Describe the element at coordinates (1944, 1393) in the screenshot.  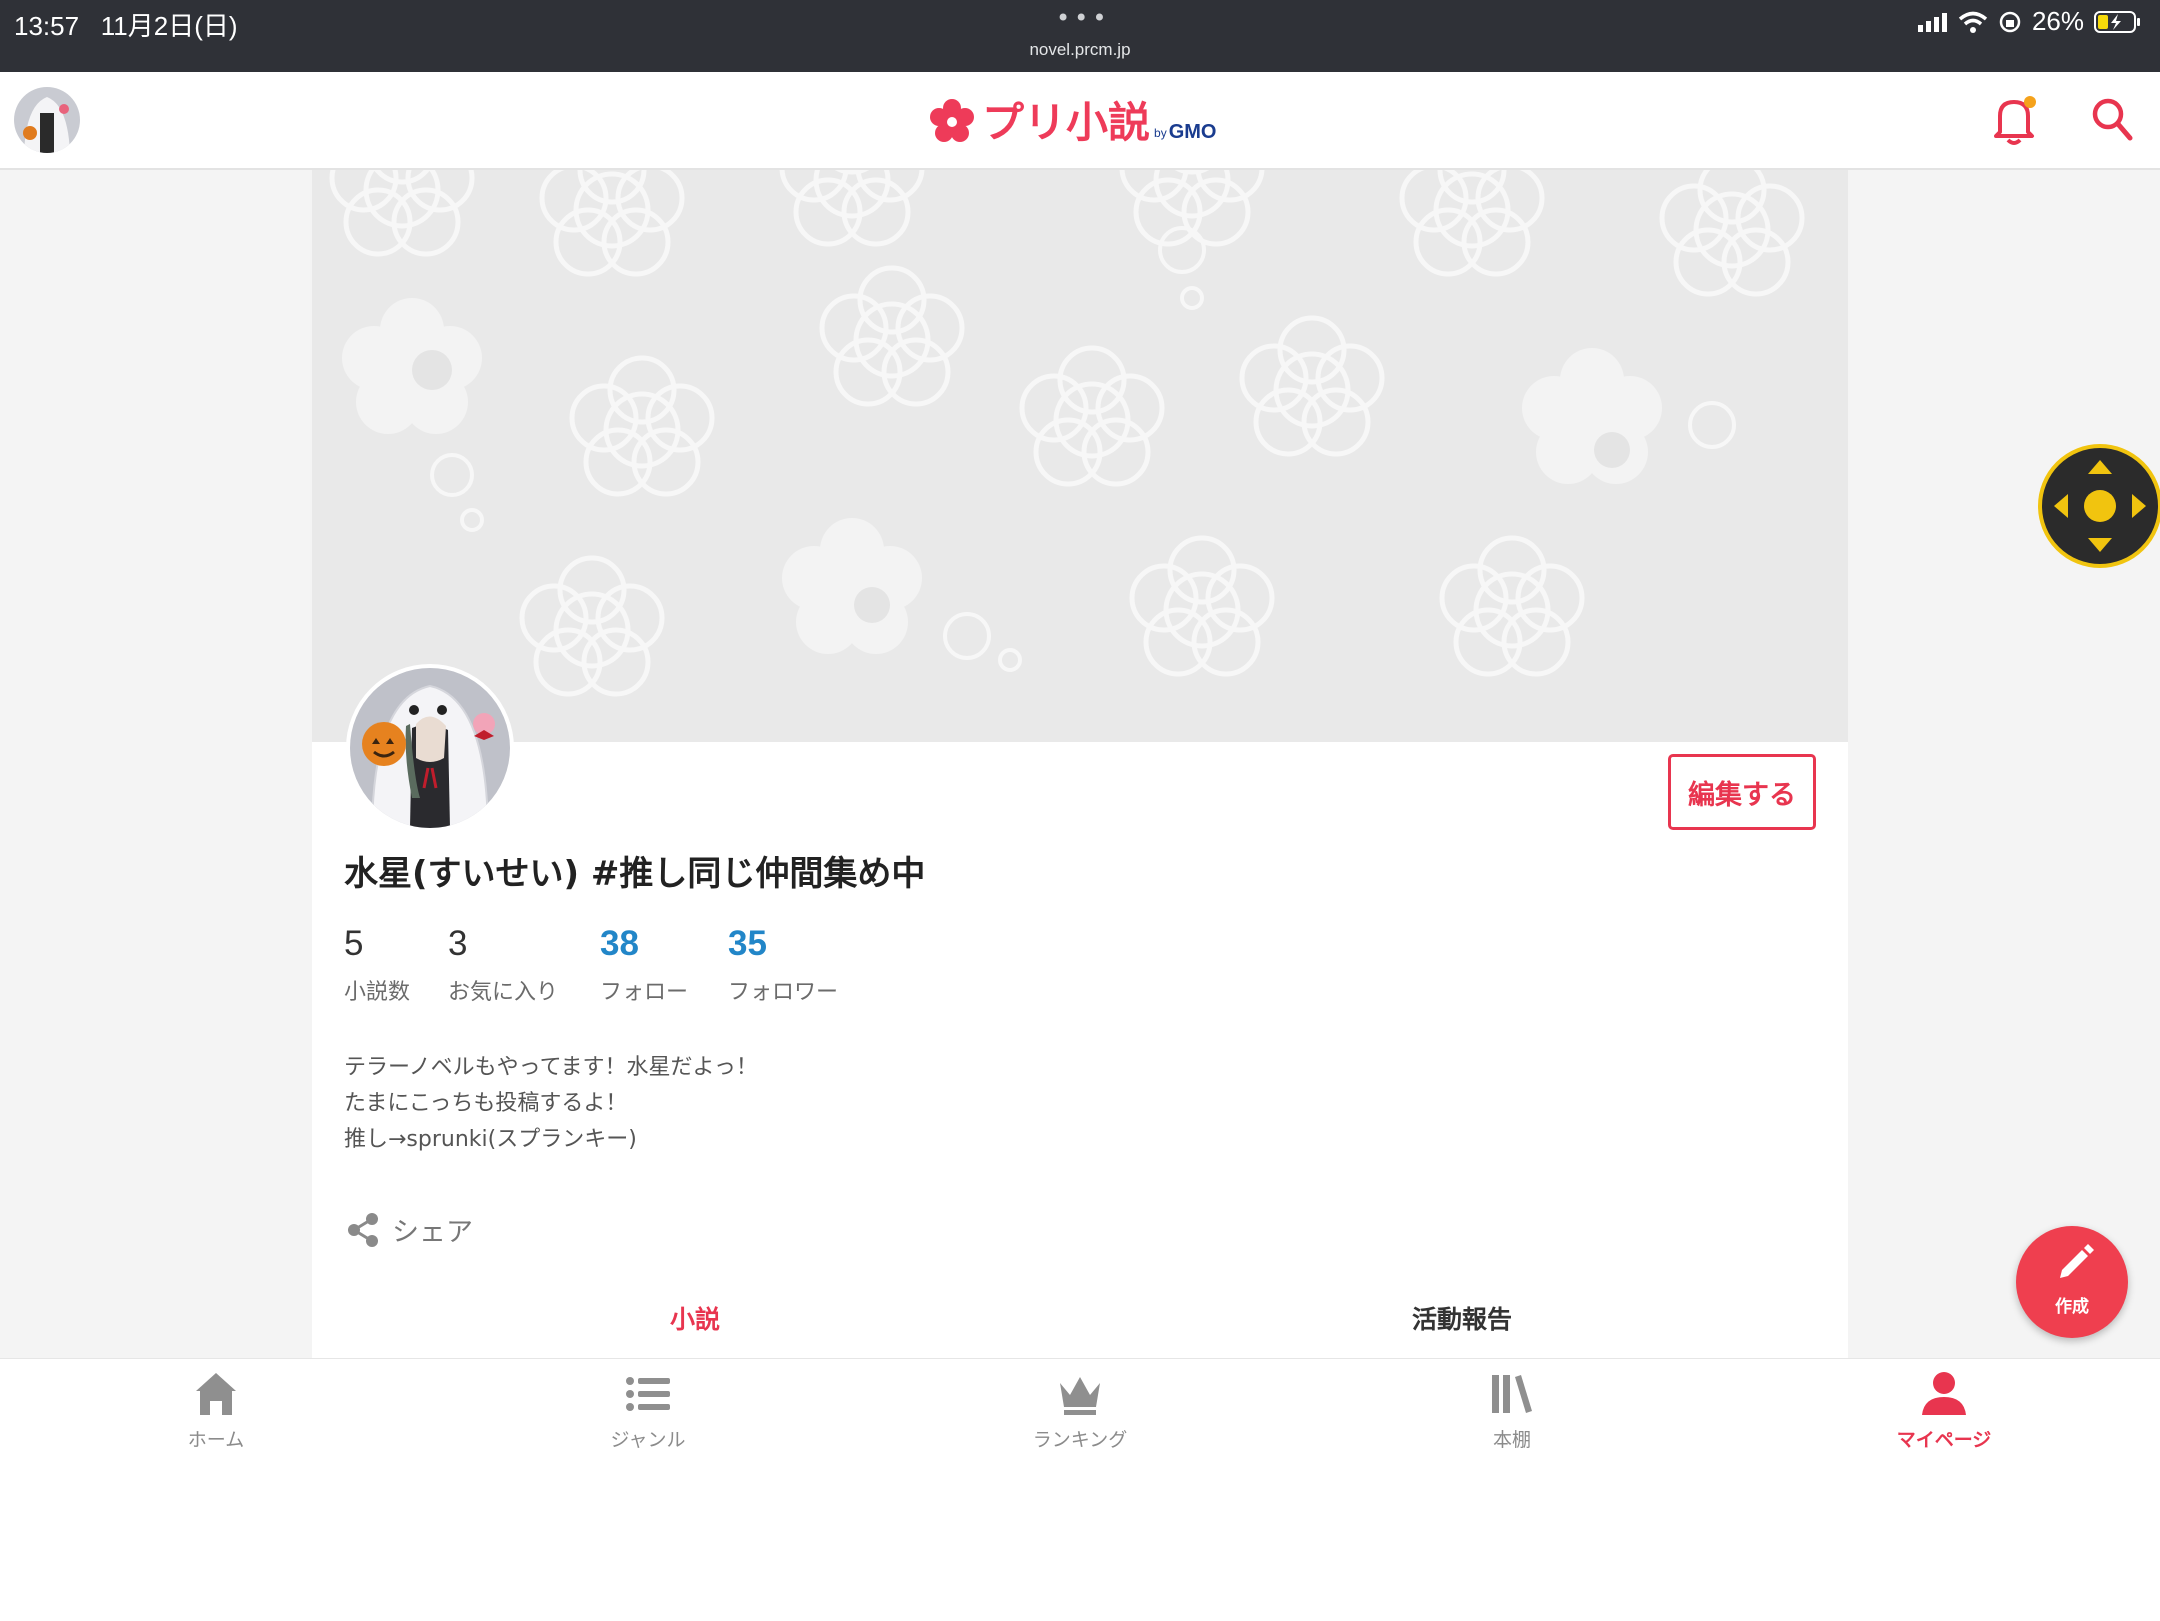
I see `person-icon` at that location.